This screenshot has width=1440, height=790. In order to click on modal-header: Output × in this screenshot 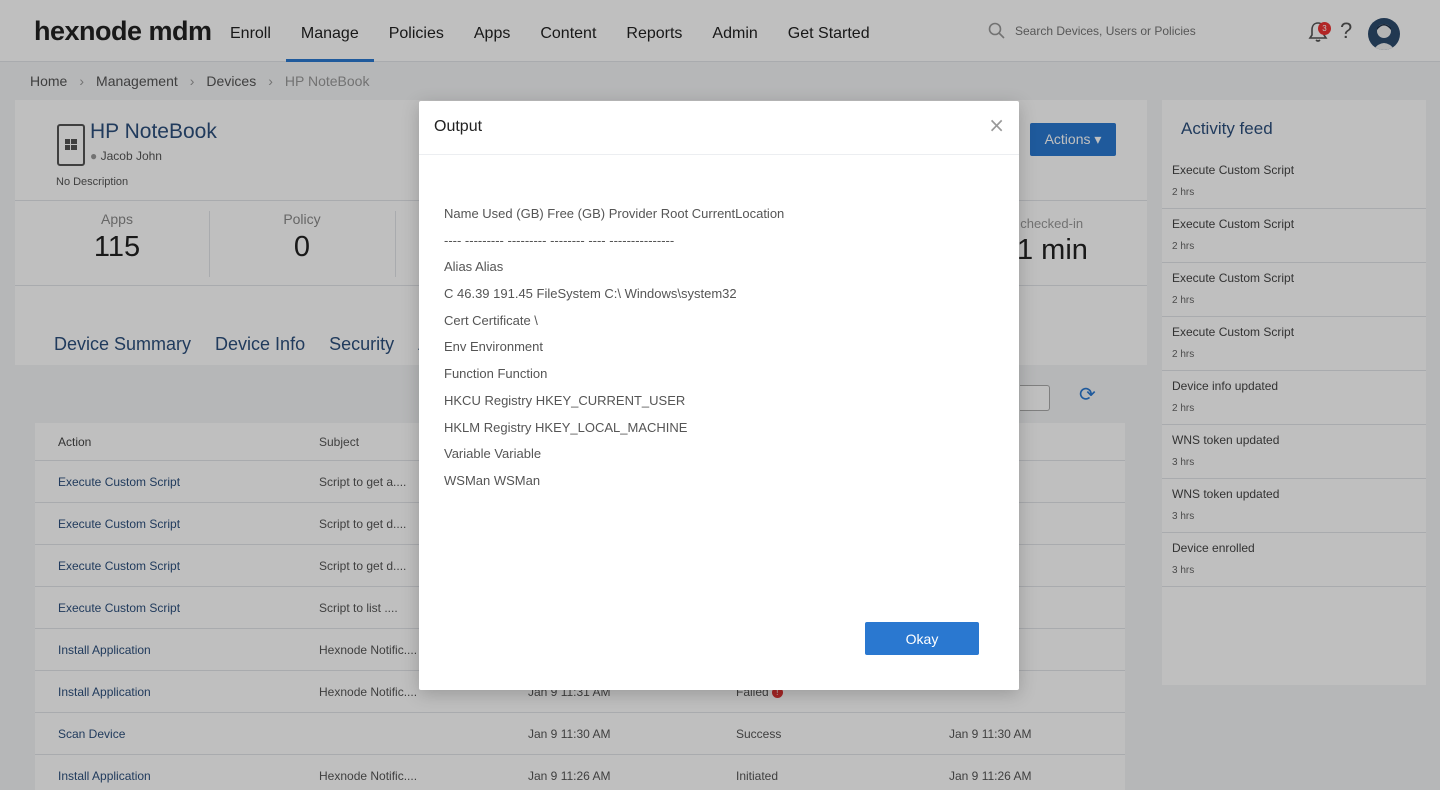, I will do `click(719, 128)`.